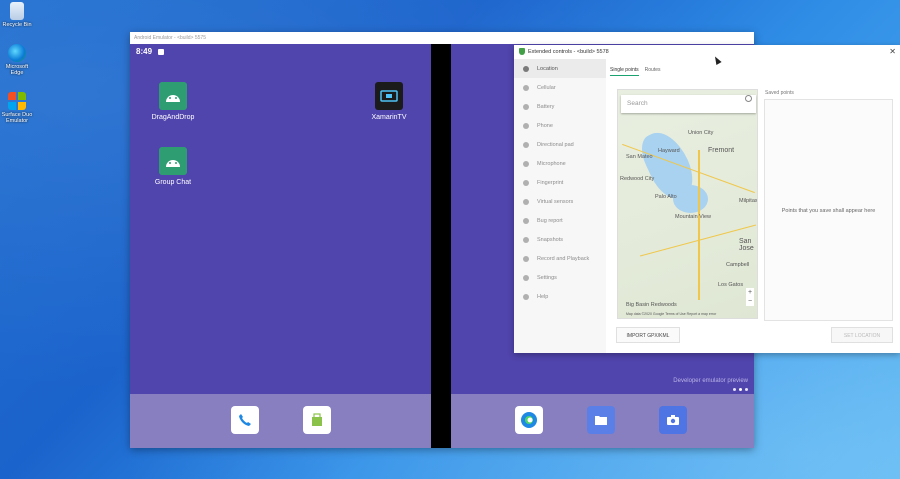 This screenshot has height=479, width=900. What do you see at coordinates (746, 245) in the screenshot?
I see `map-town: San Jose` at bounding box center [746, 245].